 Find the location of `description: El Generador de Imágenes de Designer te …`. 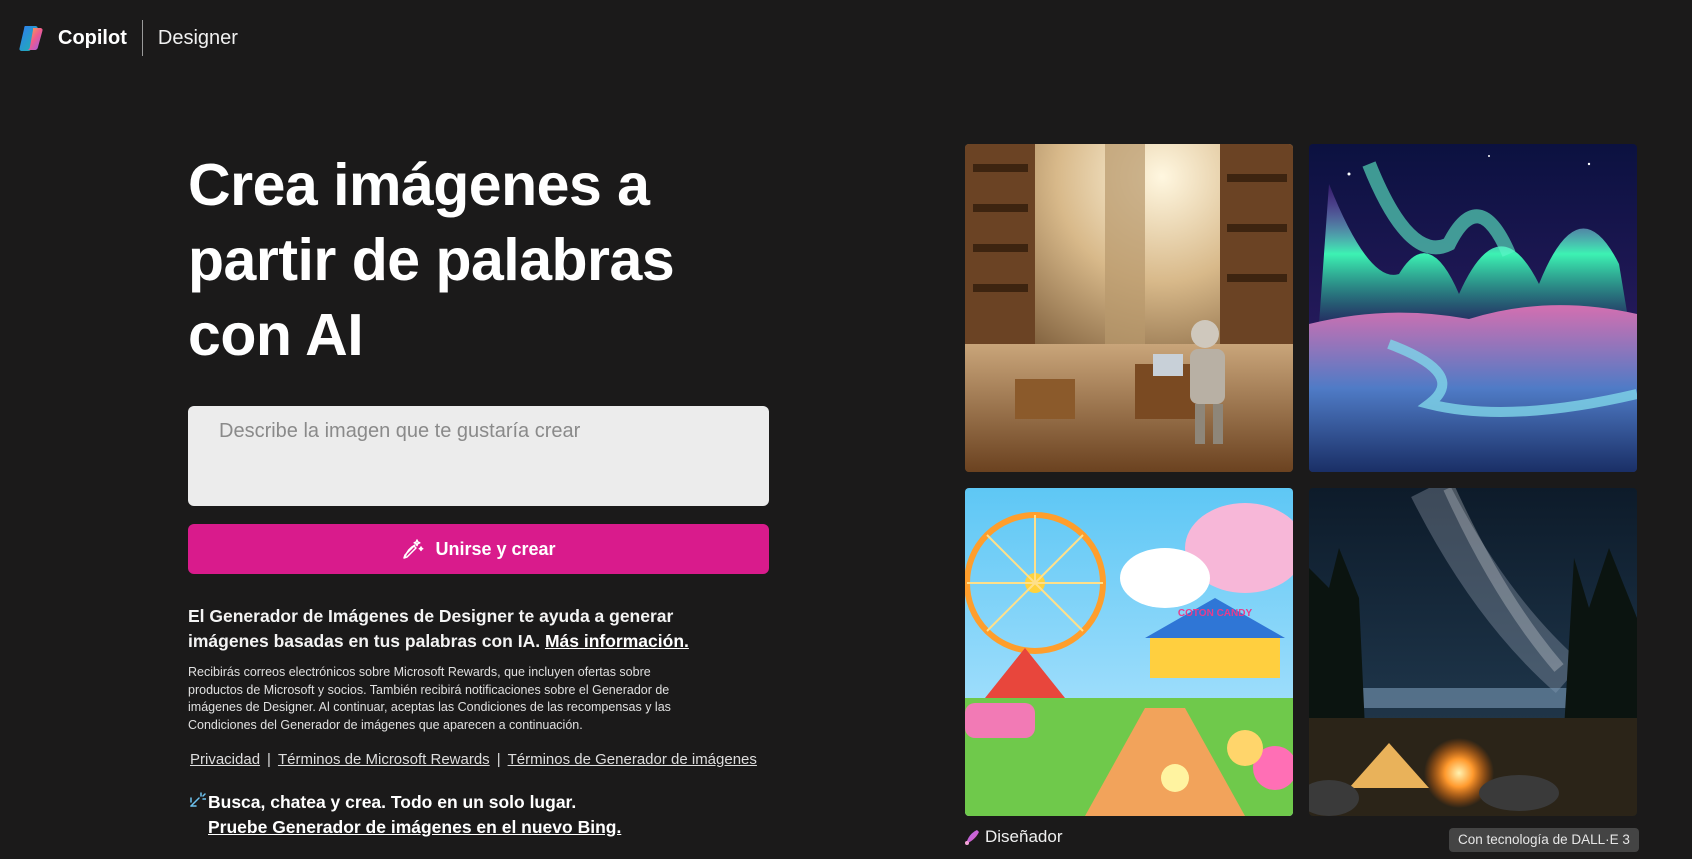

description: El Generador de Imágenes de Designer te … is located at coordinates (468, 629).